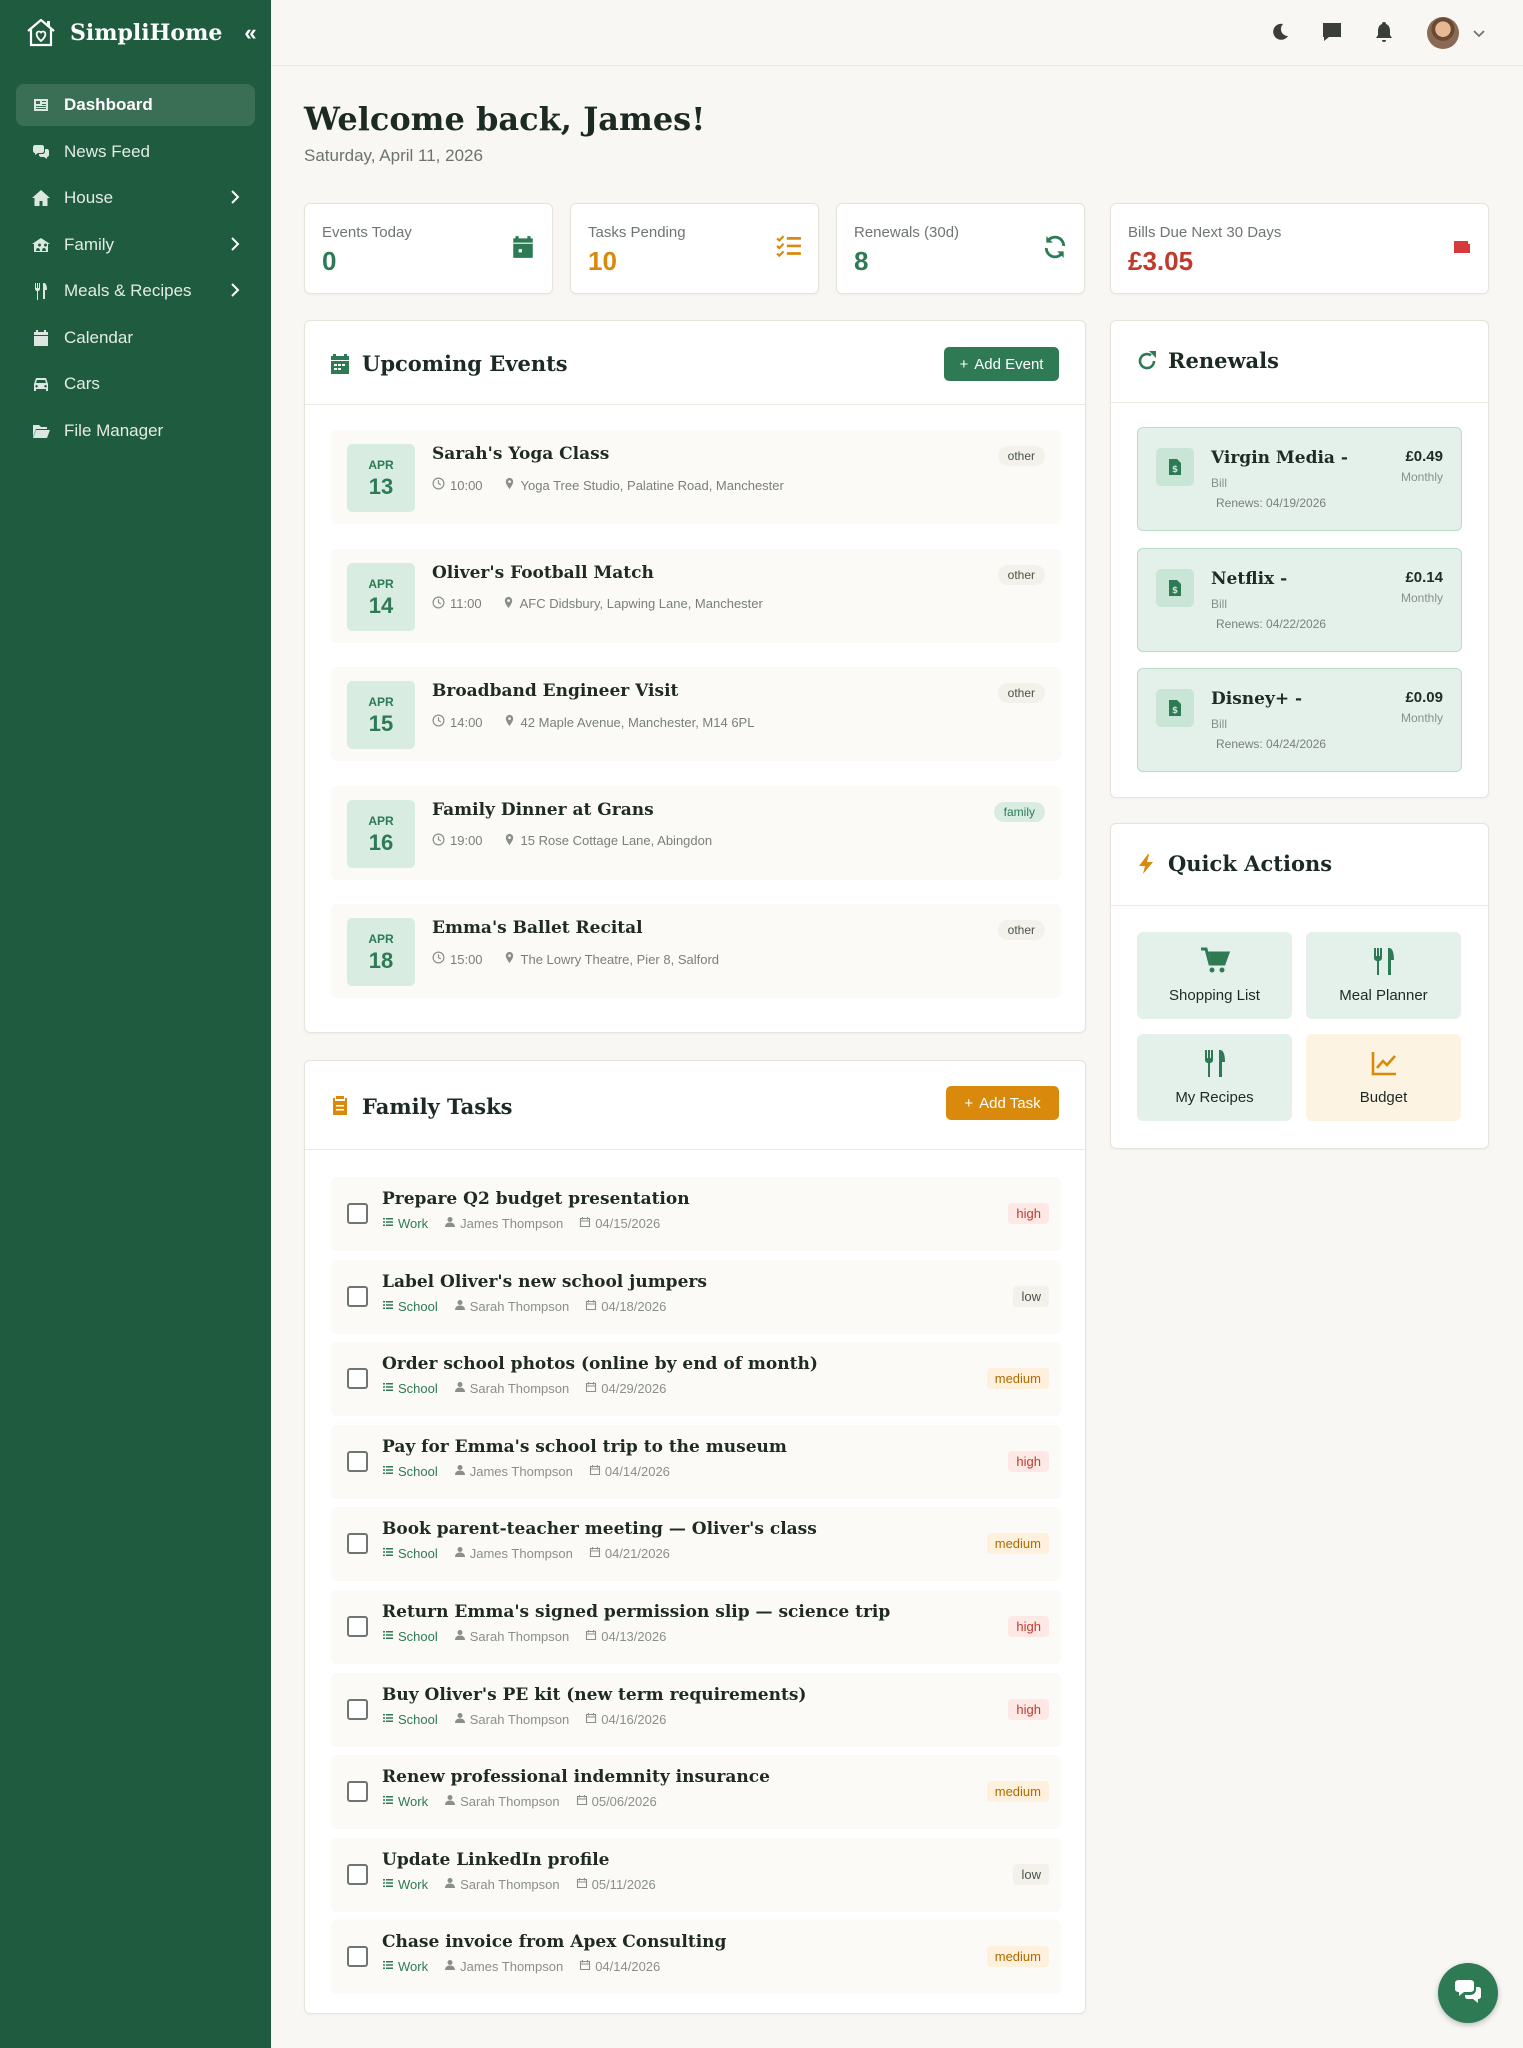 The height and width of the screenshot is (2048, 1523). Describe the element at coordinates (1002, 1103) in the screenshot. I see `add-task-button: + Add Task` at that location.